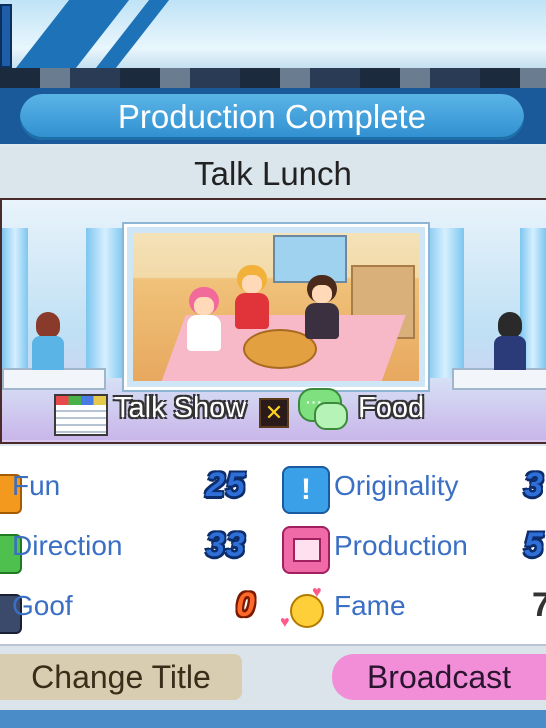 This screenshot has height=728, width=546. What do you see at coordinates (204, 320) in the screenshot?
I see `guest-sprite` at bounding box center [204, 320].